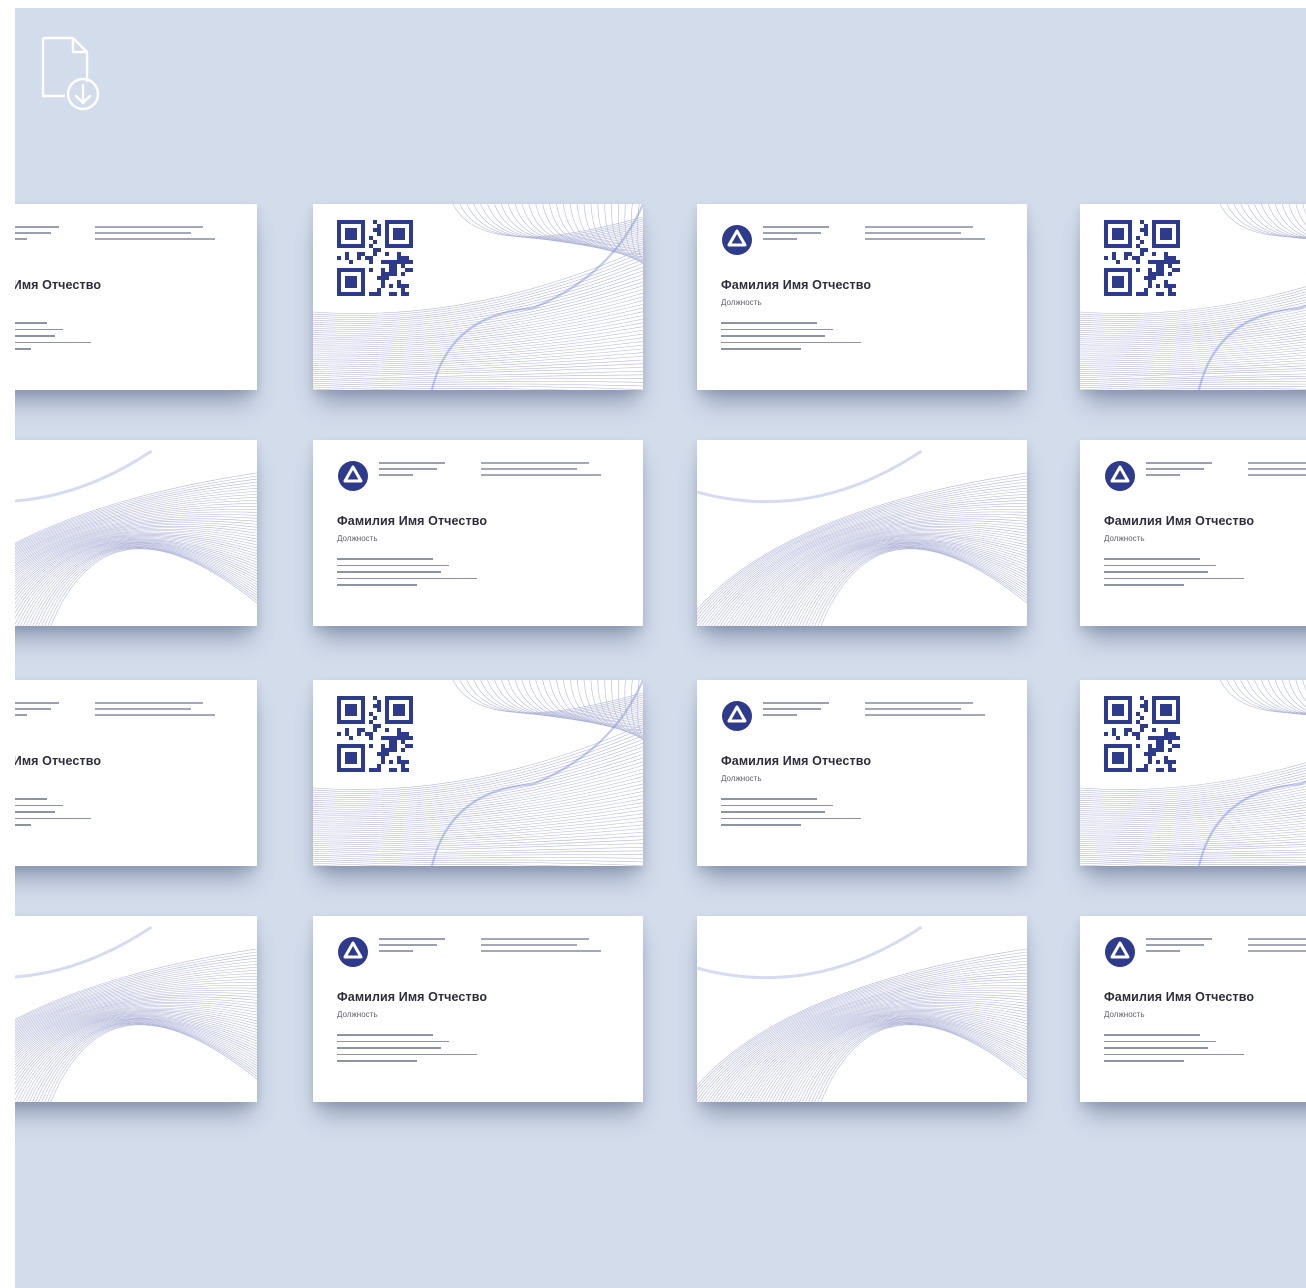 The width and height of the screenshot is (1306, 1288). I want to click on file-download-icon, so click(70, 73).